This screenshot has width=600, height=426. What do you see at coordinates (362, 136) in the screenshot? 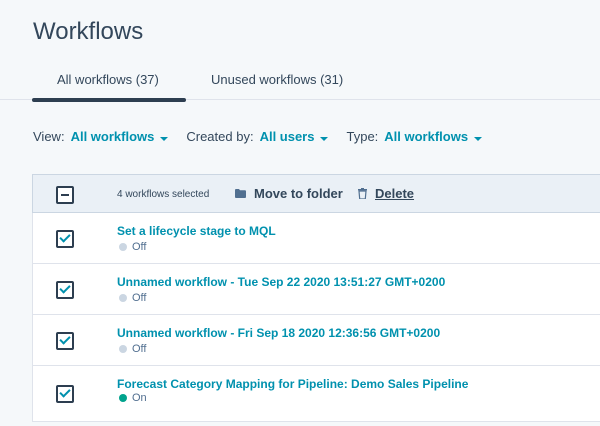
I see `type-filter-label: Type:` at bounding box center [362, 136].